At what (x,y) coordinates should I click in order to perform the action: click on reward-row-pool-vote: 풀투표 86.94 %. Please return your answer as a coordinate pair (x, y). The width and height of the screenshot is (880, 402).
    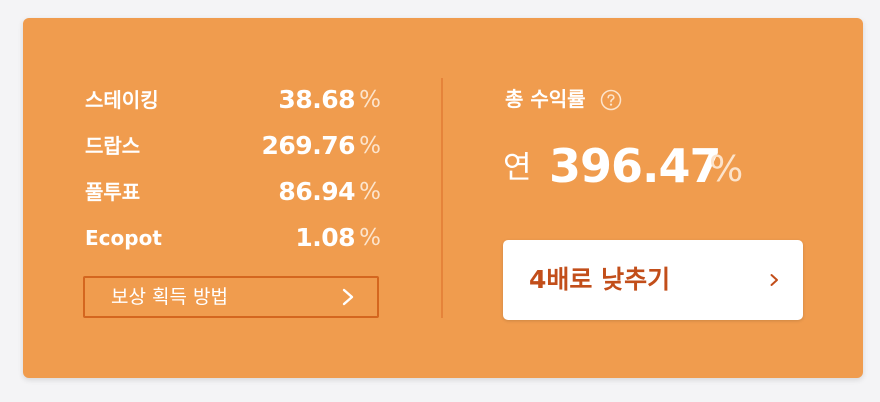
    Looking at the image, I should click on (233, 192).